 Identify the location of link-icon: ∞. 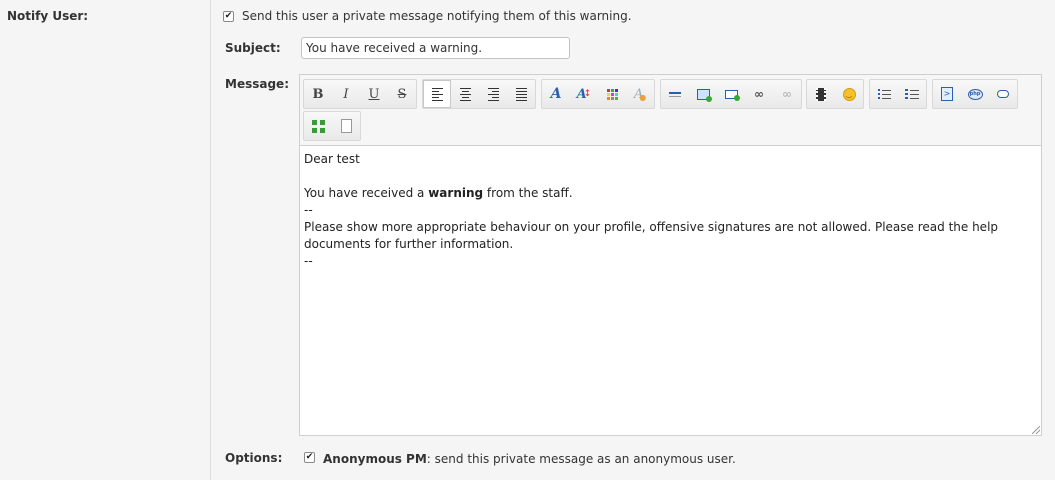
(759, 94).